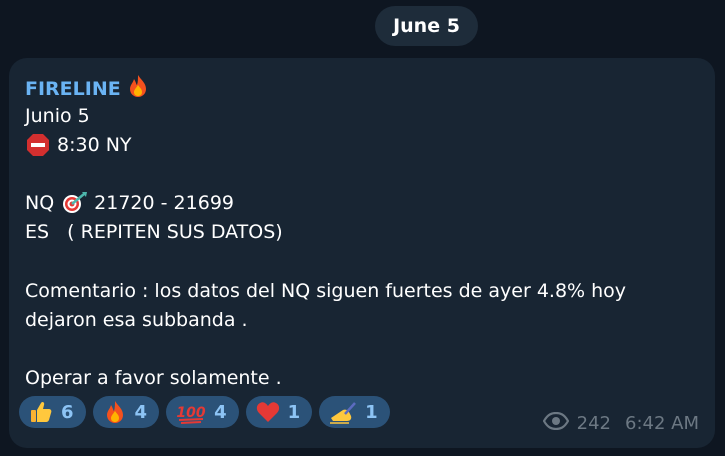 Image resolution: width=725 pixels, height=456 pixels. I want to click on date-divider: June 5, so click(426, 26).